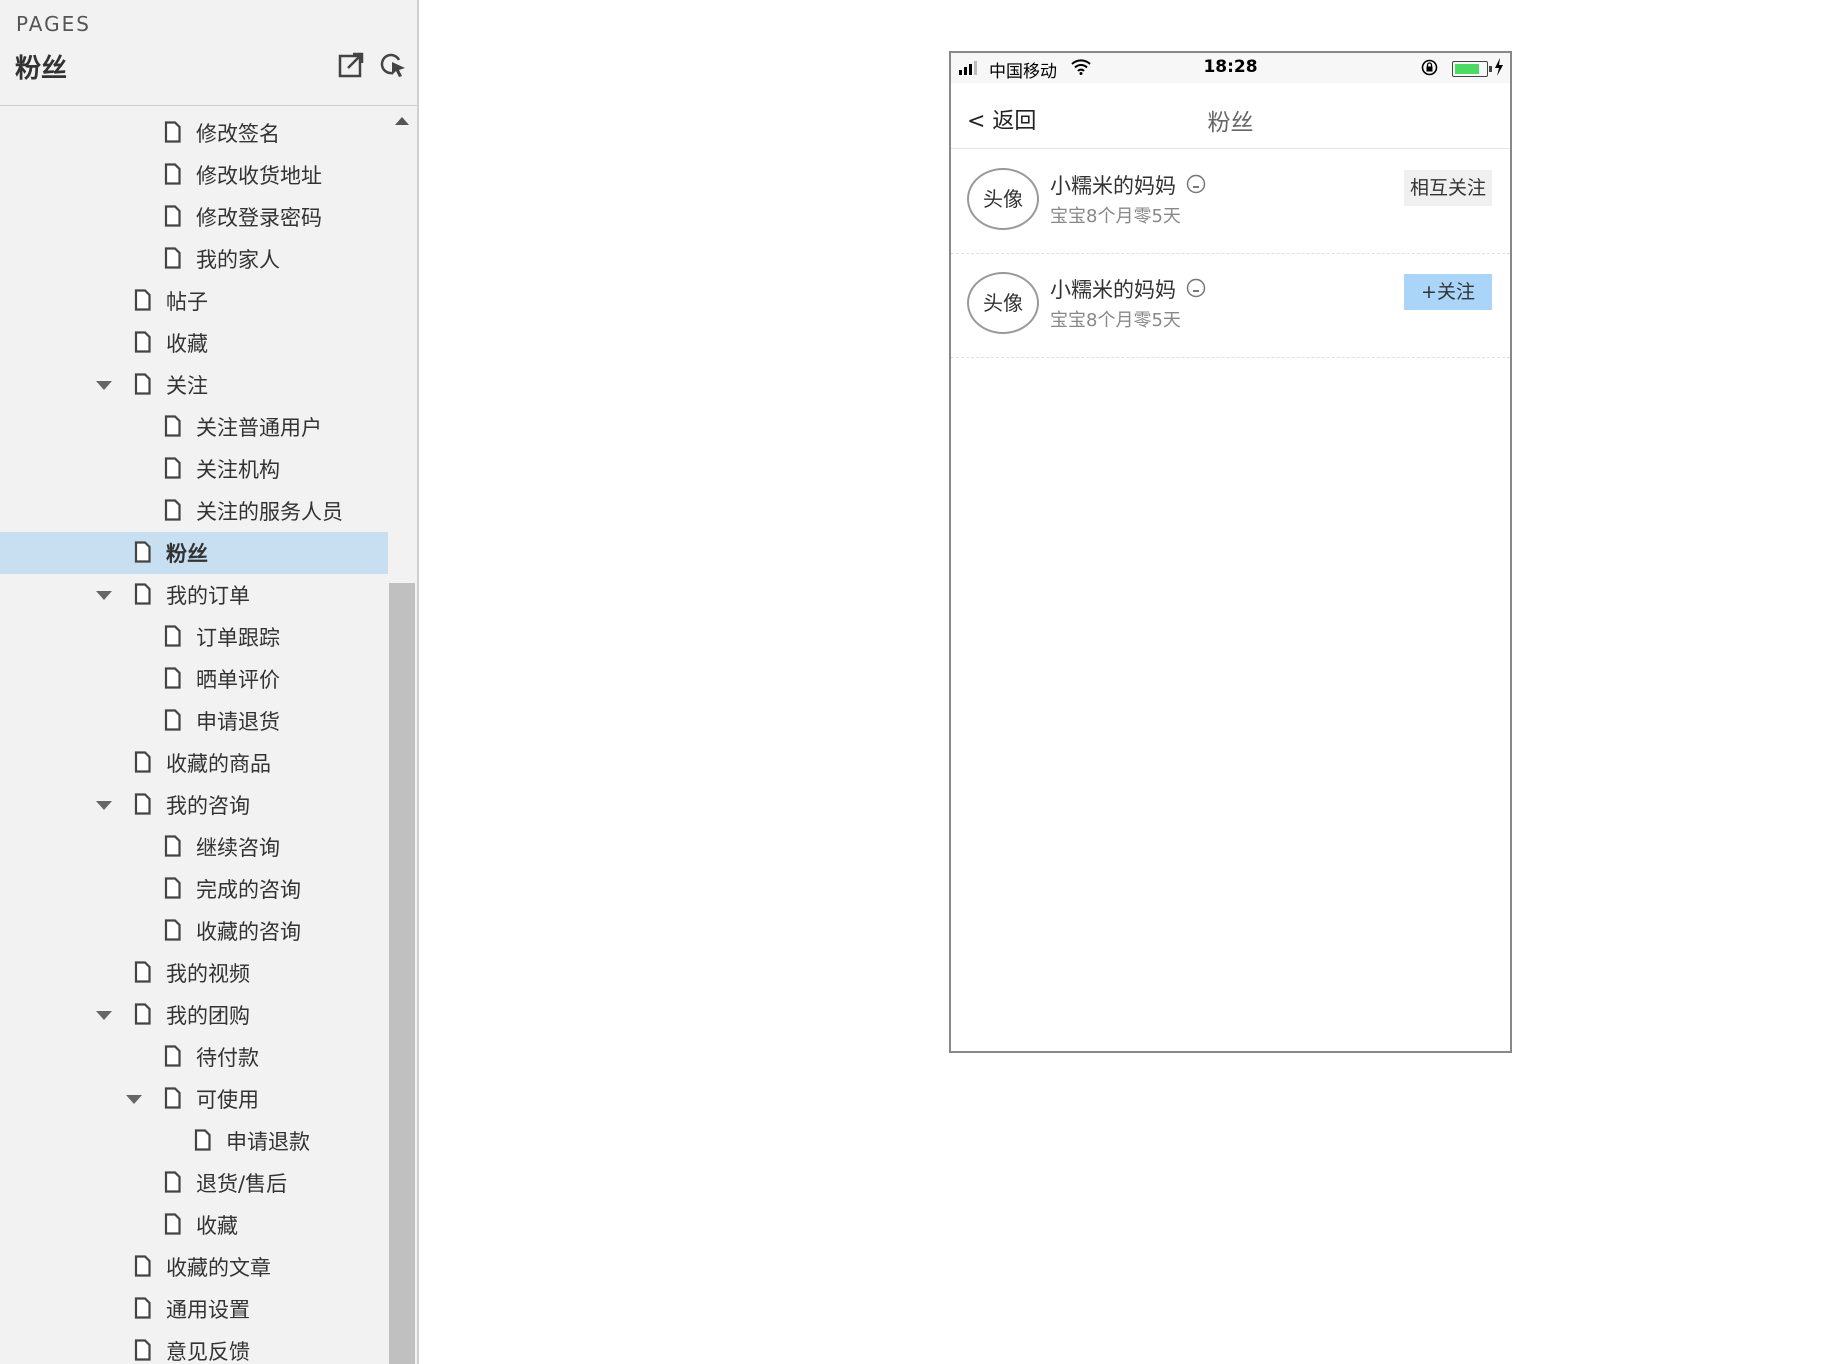 The width and height of the screenshot is (1838, 1364). I want to click on pages-panel-header: PAGES 粉丝, so click(208, 53).